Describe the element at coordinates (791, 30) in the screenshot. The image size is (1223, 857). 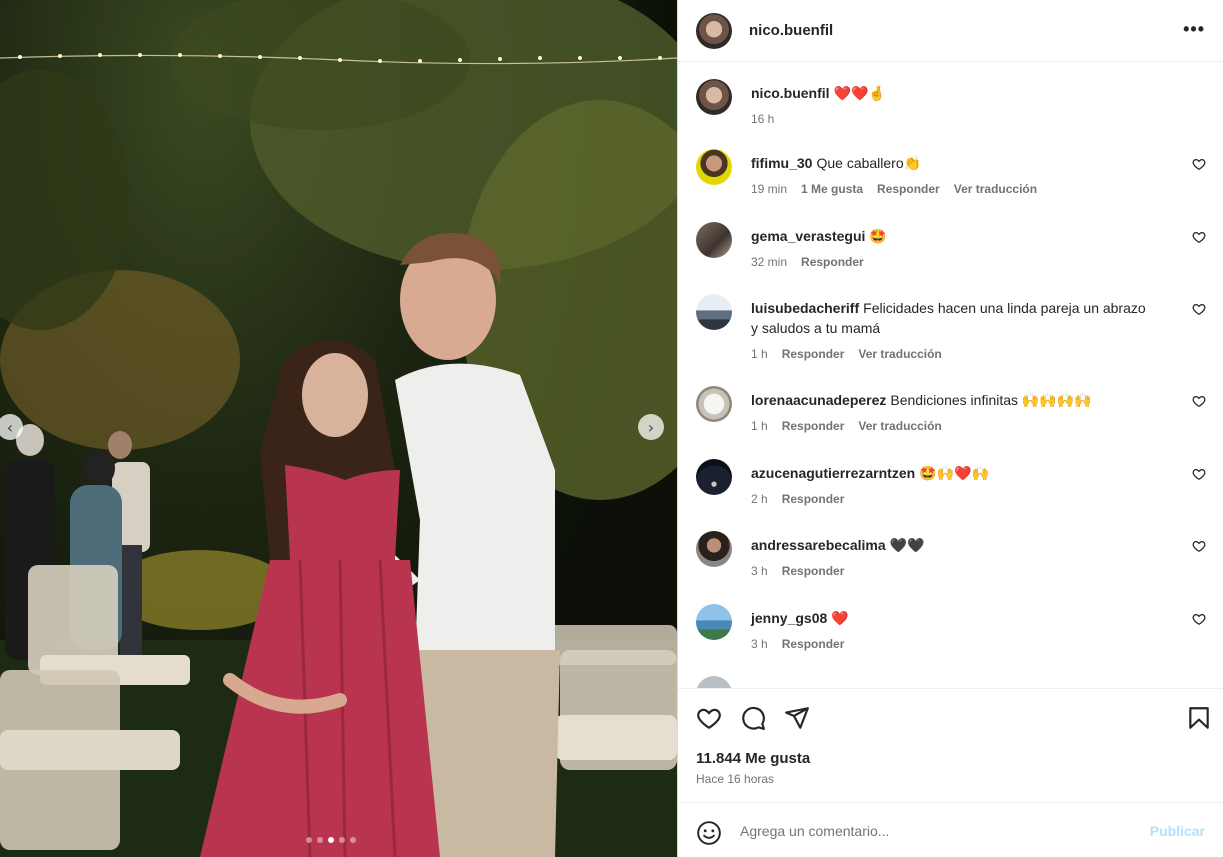
I see `author-username: nico.buenfil` at that location.